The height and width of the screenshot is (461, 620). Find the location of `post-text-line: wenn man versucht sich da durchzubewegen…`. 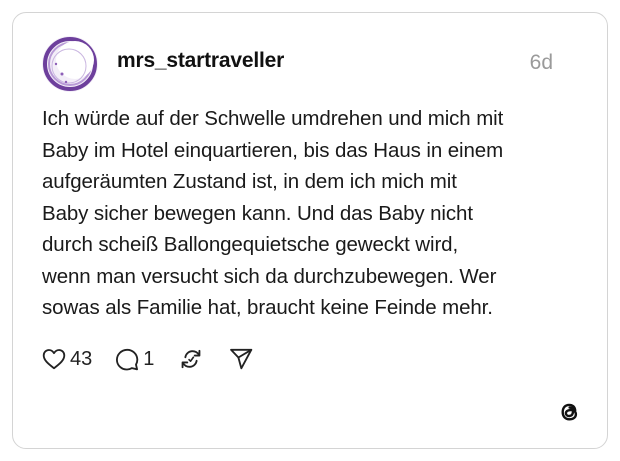

post-text-line: wenn man versucht sich da durchzubewegen… is located at coordinates (269, 276).